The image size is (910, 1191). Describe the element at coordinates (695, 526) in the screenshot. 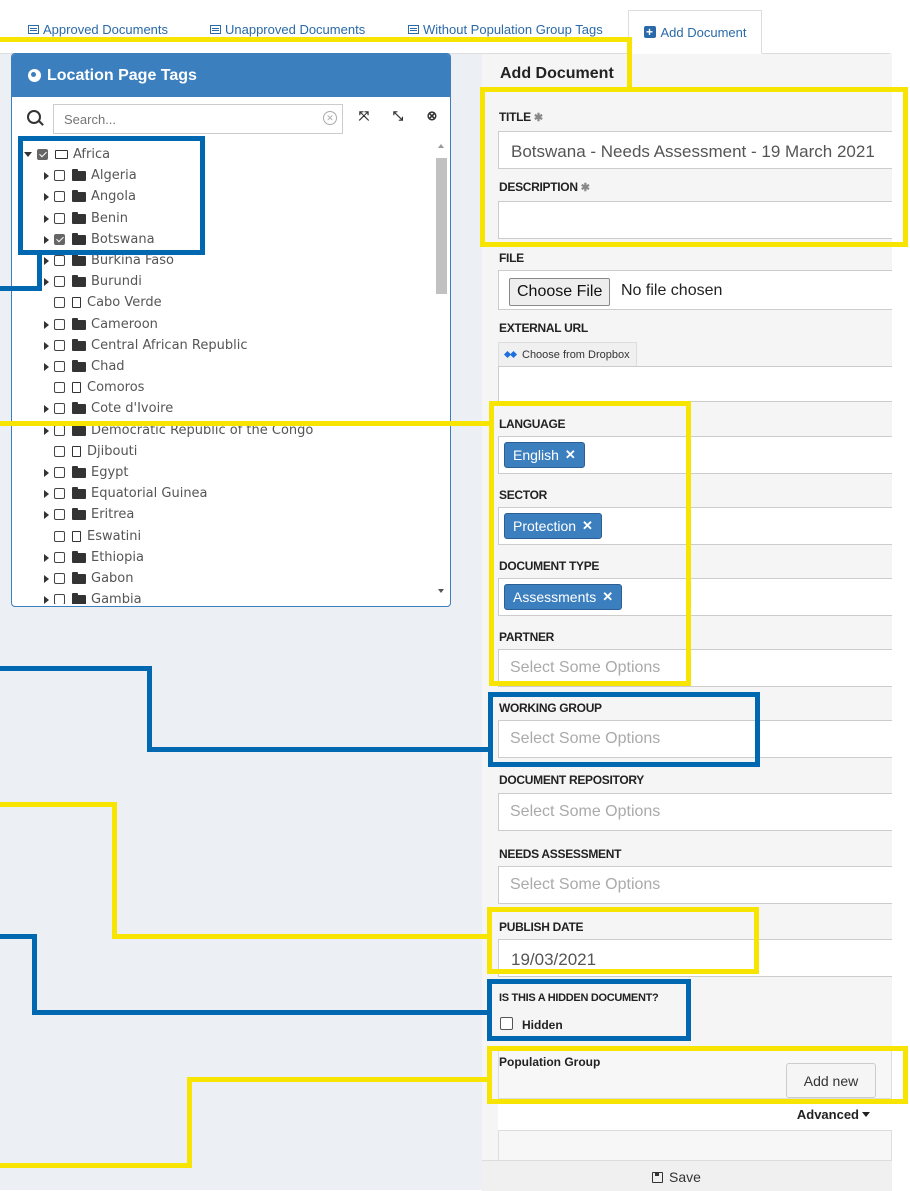

I see `sector-select: Protection ✕` at that location.